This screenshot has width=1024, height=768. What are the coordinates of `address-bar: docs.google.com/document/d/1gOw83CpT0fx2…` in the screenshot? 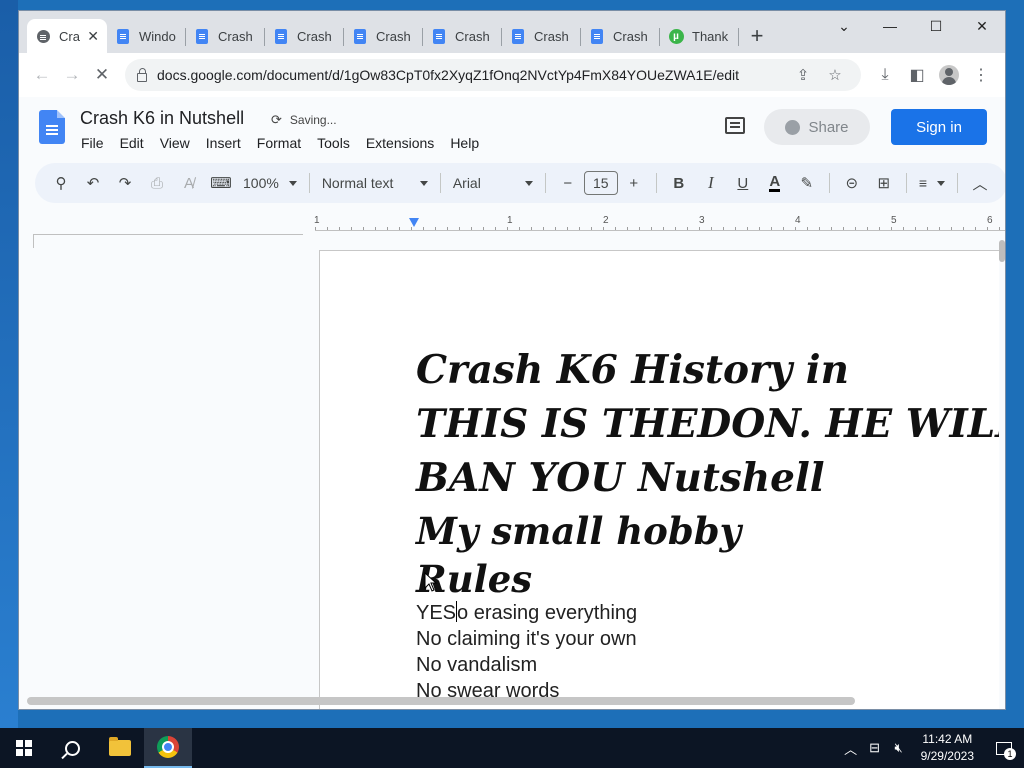 It's located at (493, 75).